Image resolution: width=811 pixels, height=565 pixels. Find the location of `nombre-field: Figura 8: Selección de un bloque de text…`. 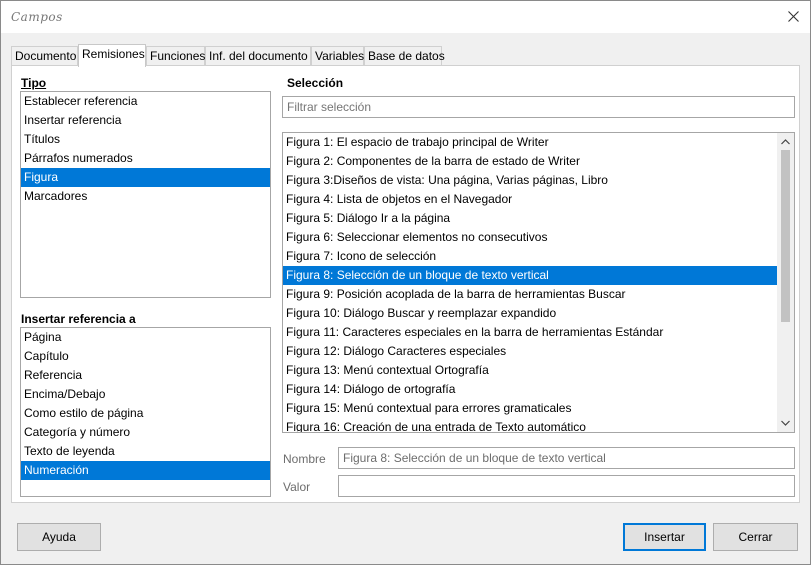

nombre-field: Figura 8: Selección de un bloque de text… is located at coordinates (566, 458).